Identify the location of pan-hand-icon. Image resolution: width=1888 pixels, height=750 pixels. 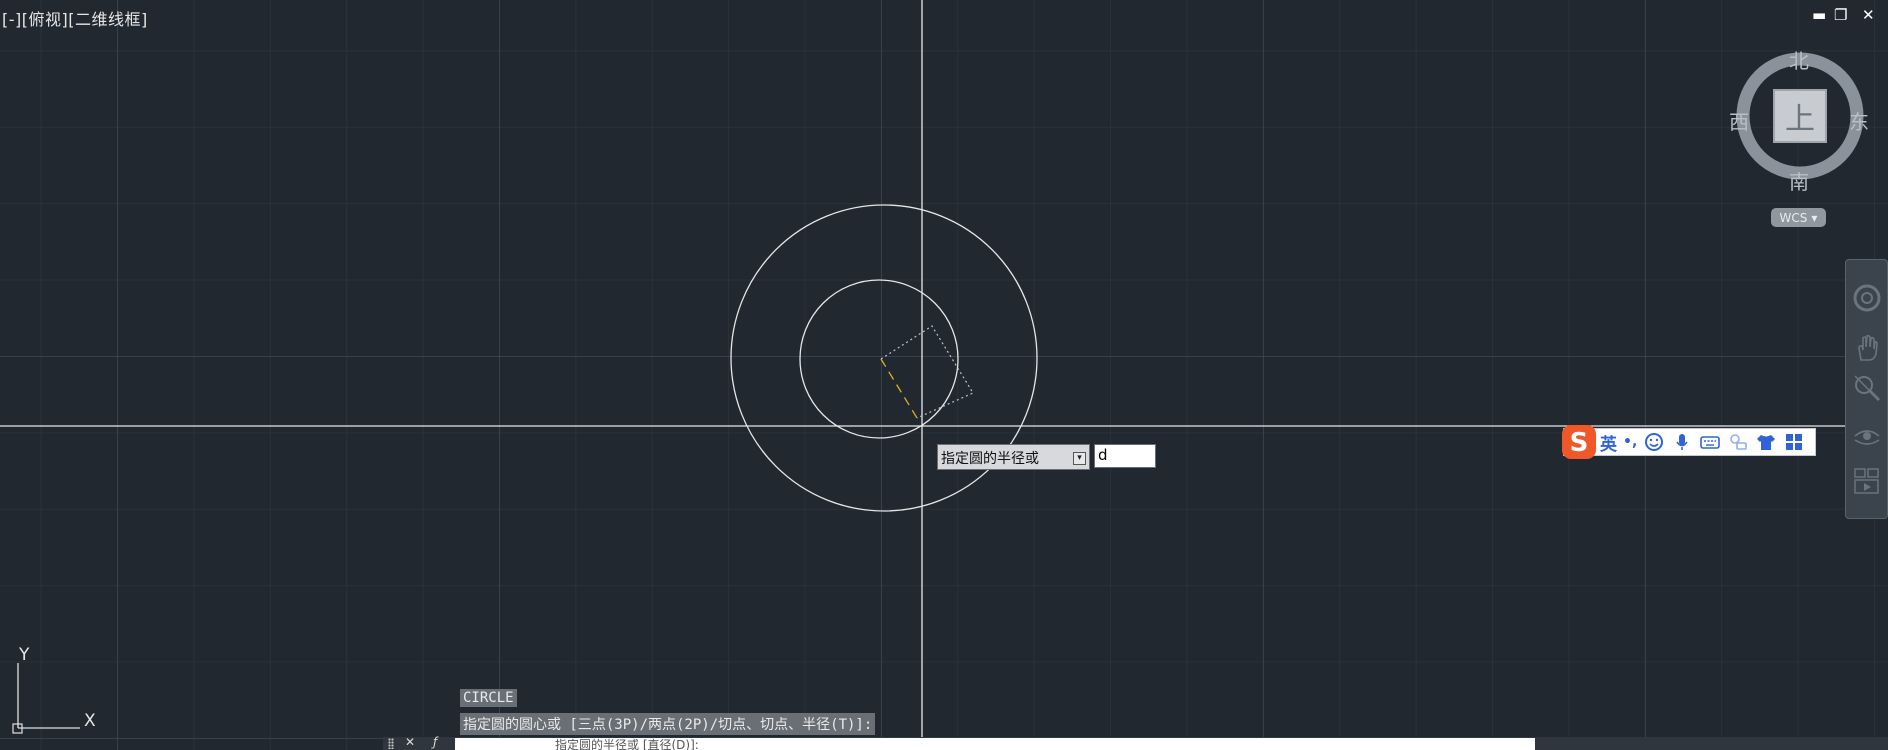
(1867, 348).